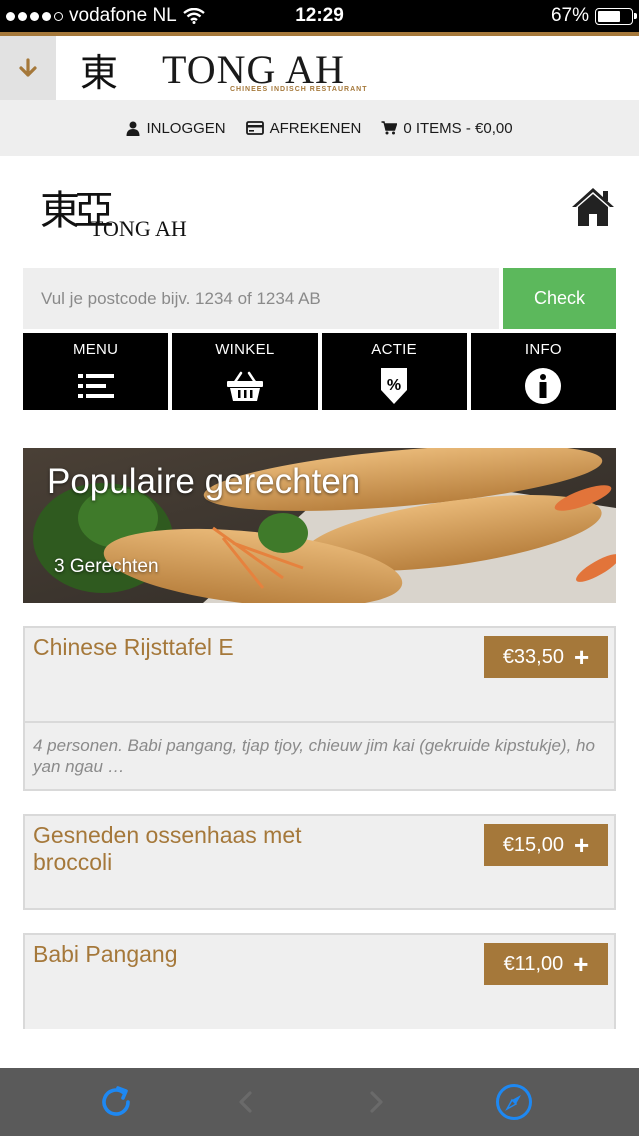 The width and height of the screenshot is (639, 1136). Describe the element at coordinates (204, 481) in the screenshot. I see `banner-title: Populaire gerechten` at that location.